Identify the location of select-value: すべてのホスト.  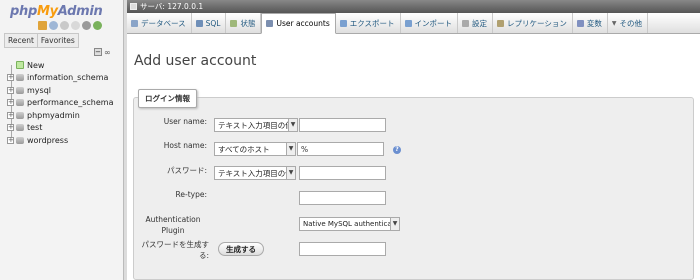
(244, 149).